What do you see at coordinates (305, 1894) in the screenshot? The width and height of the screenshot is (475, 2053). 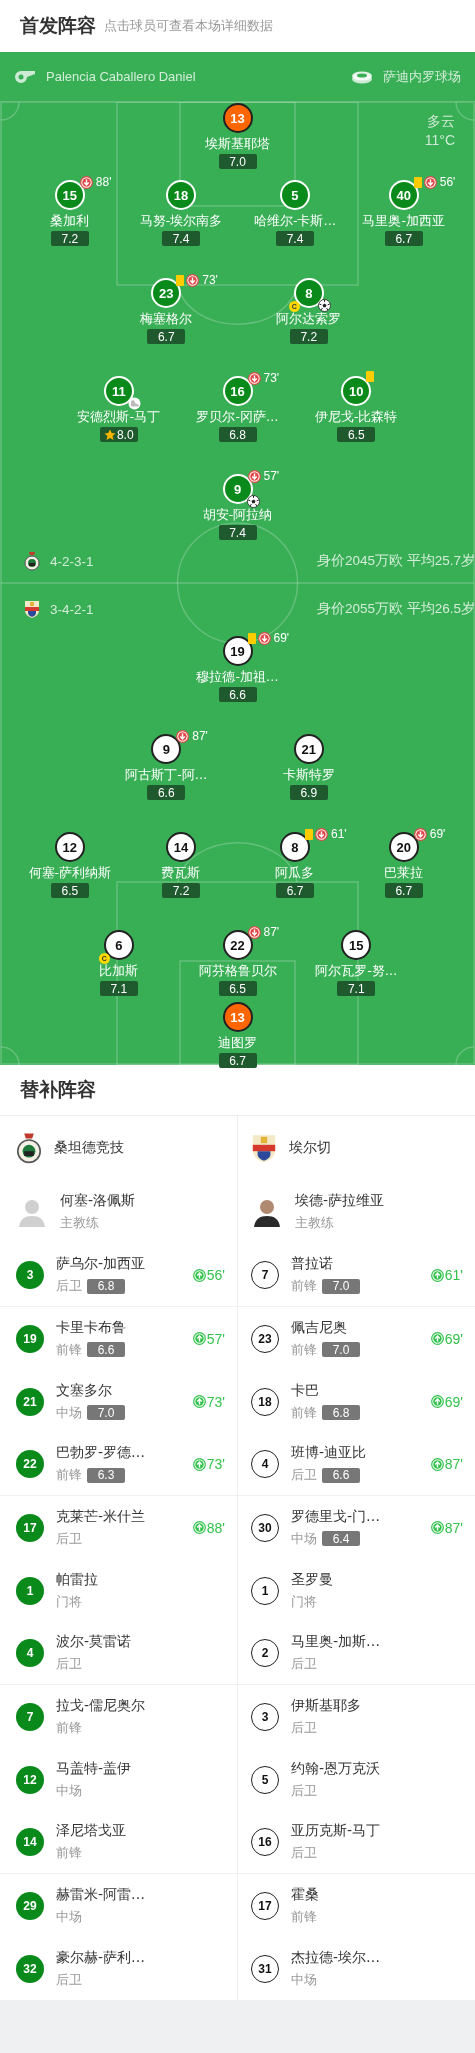 I see `player-name: 霍桑` at bounding box center [305, 1894].